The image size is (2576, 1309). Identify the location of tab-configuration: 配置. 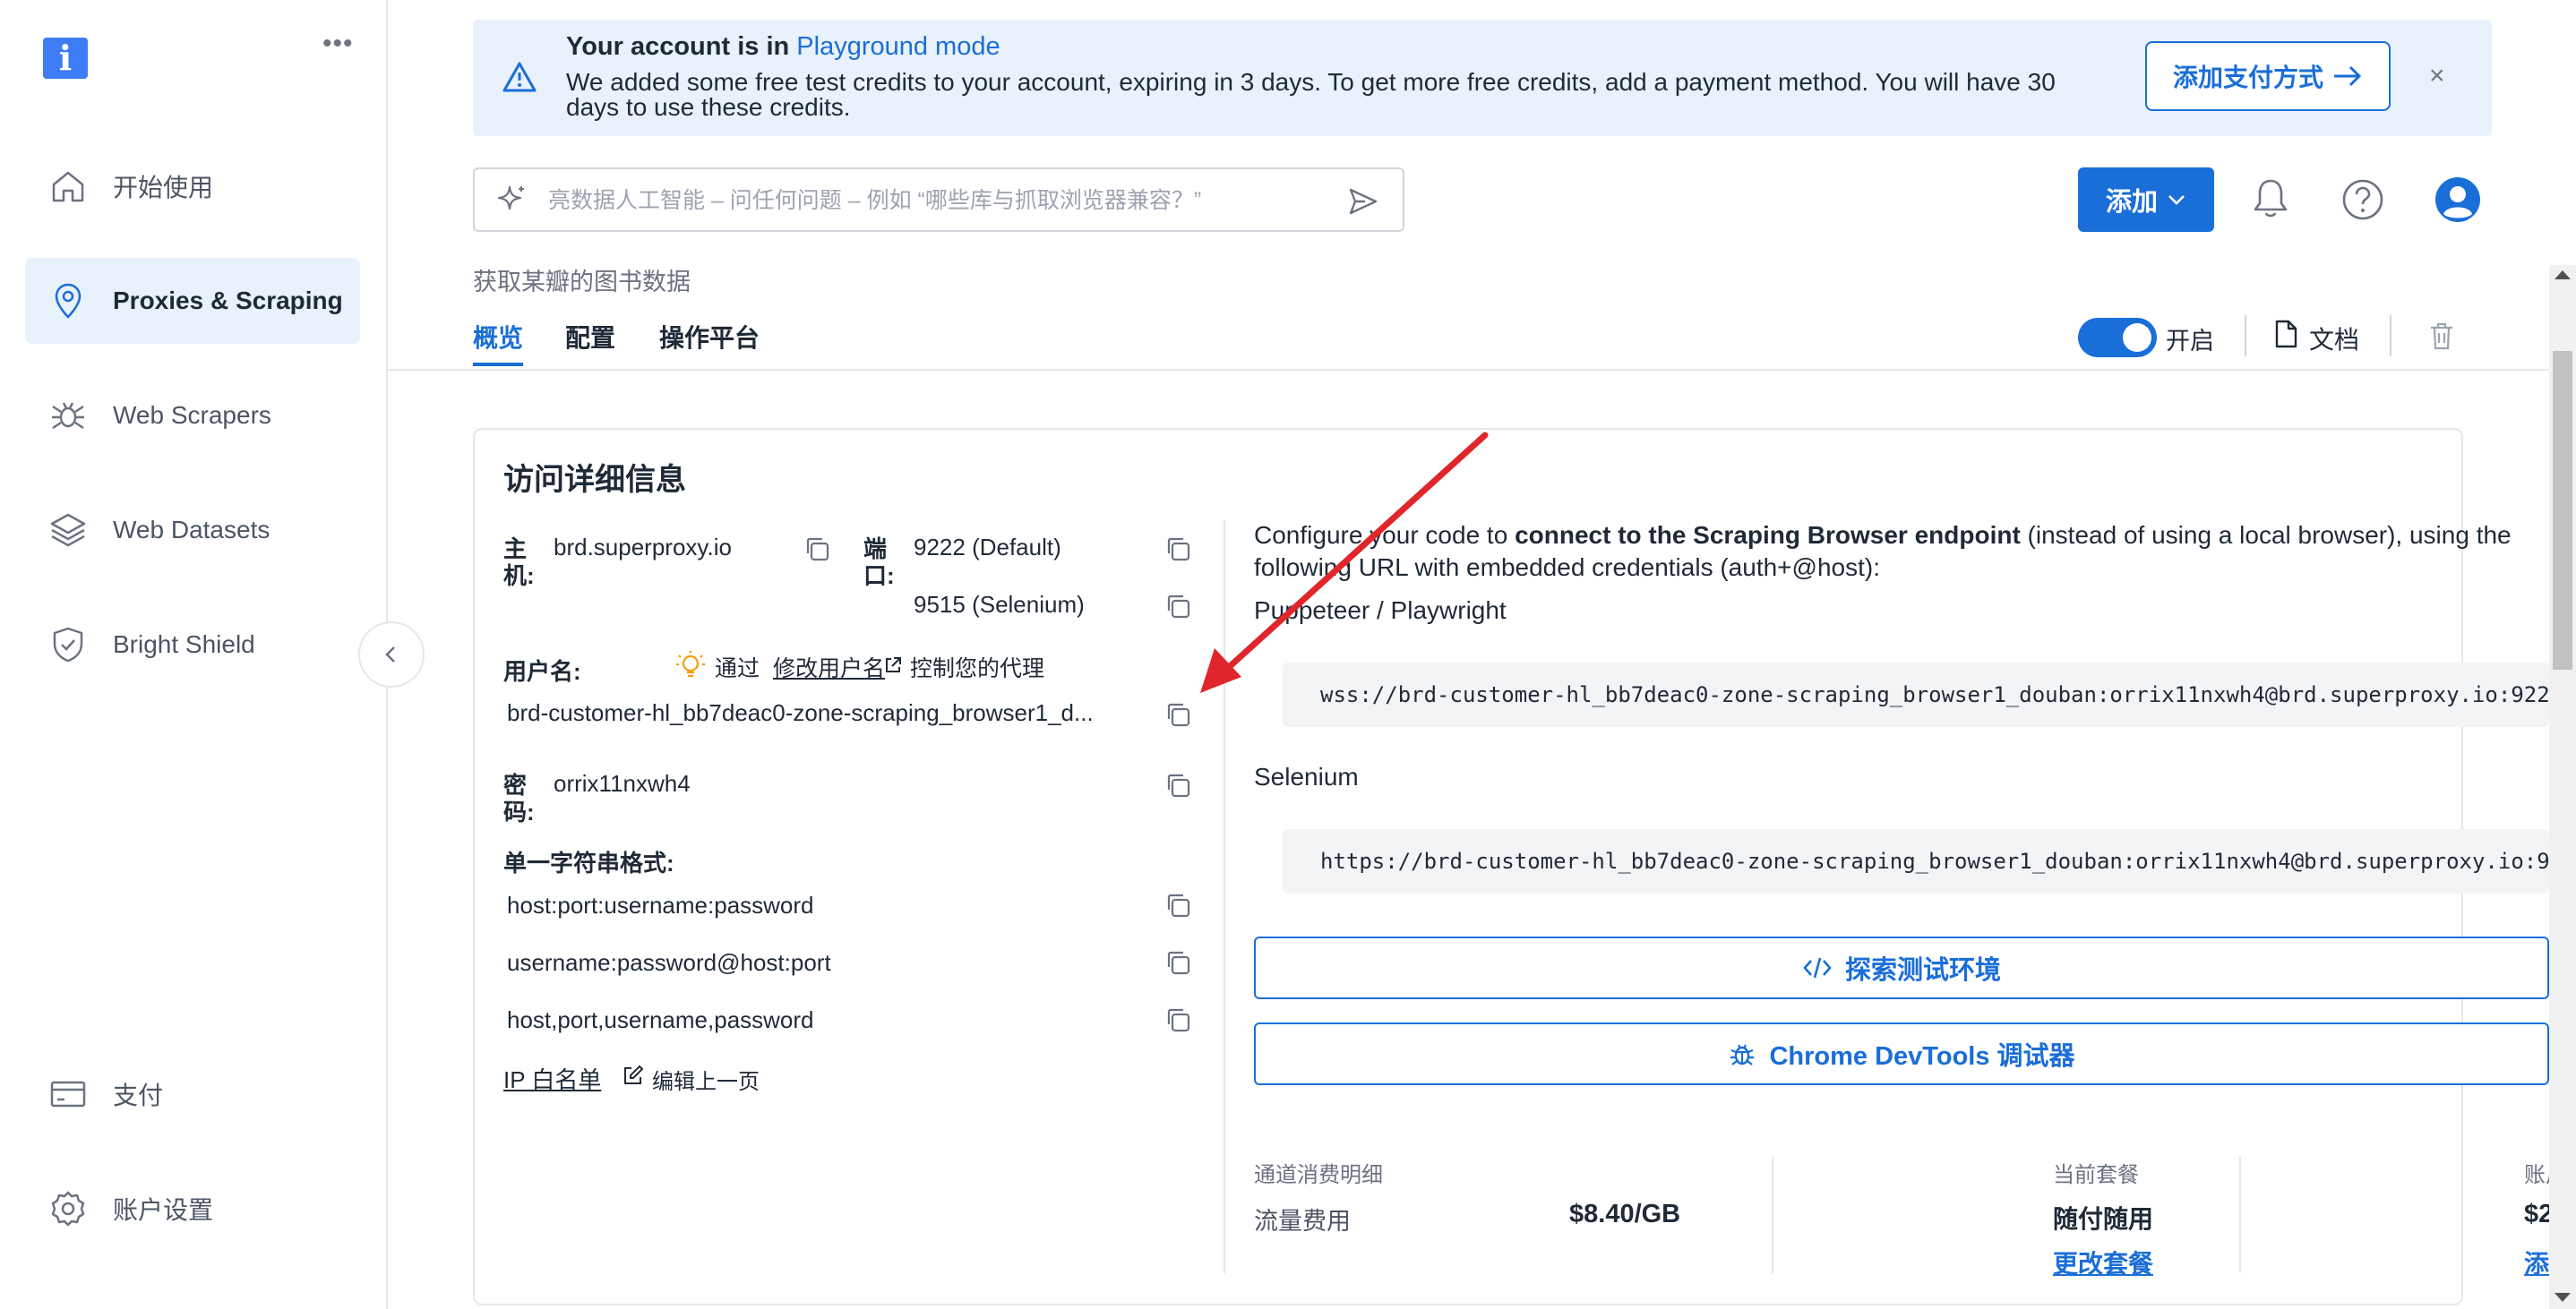
(590, 337).